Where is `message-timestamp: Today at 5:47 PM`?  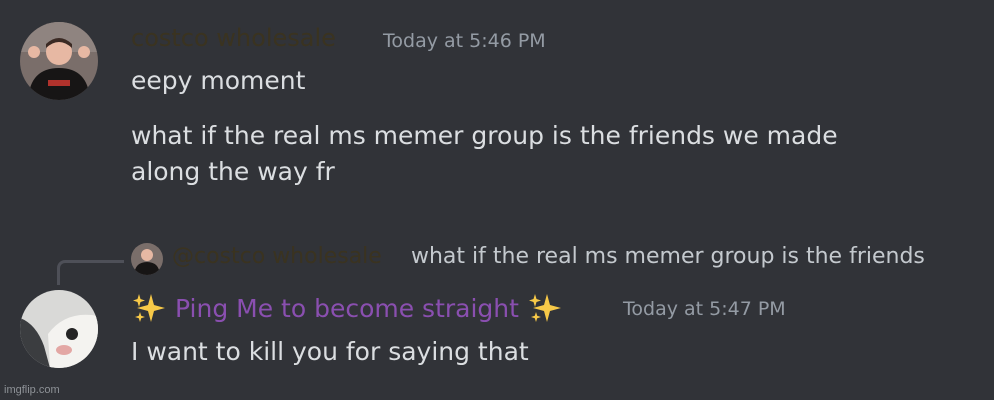 message-timestamp: Today at 5:47 PM is located at coordinates (704, 309).